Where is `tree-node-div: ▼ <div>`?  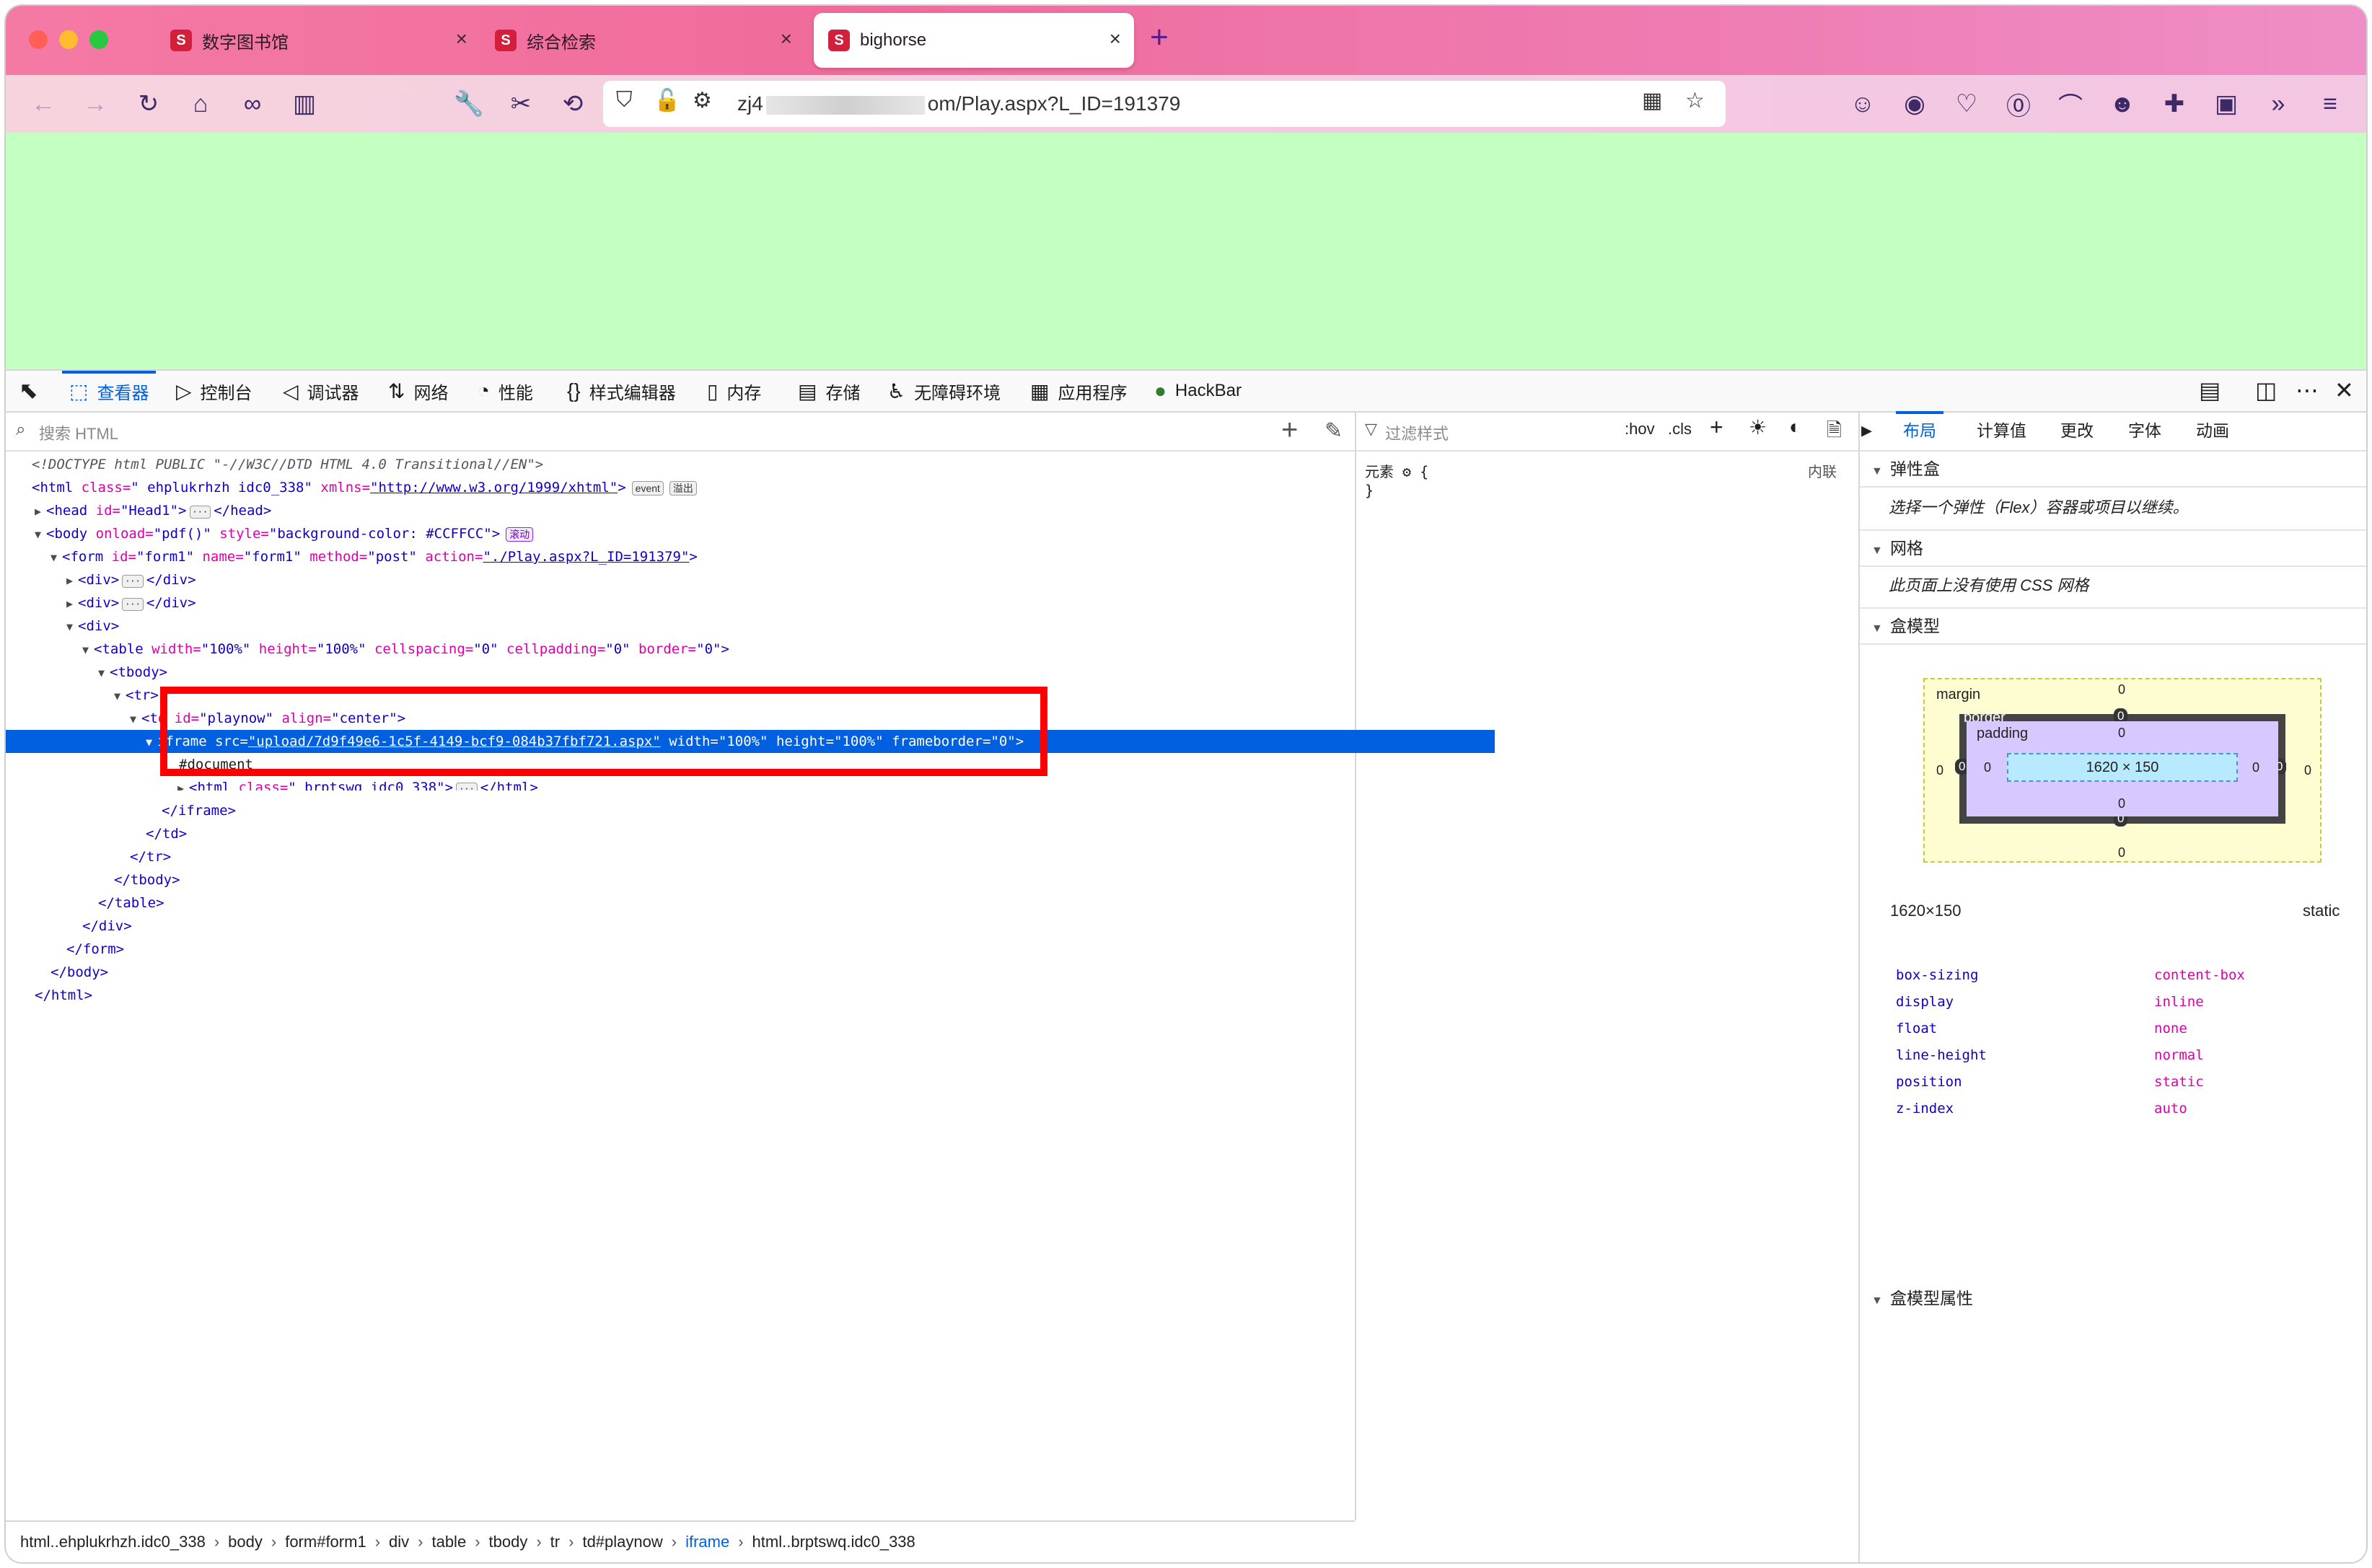 tree-node-div: ▼ <div> is located at coordinates (710, 626).